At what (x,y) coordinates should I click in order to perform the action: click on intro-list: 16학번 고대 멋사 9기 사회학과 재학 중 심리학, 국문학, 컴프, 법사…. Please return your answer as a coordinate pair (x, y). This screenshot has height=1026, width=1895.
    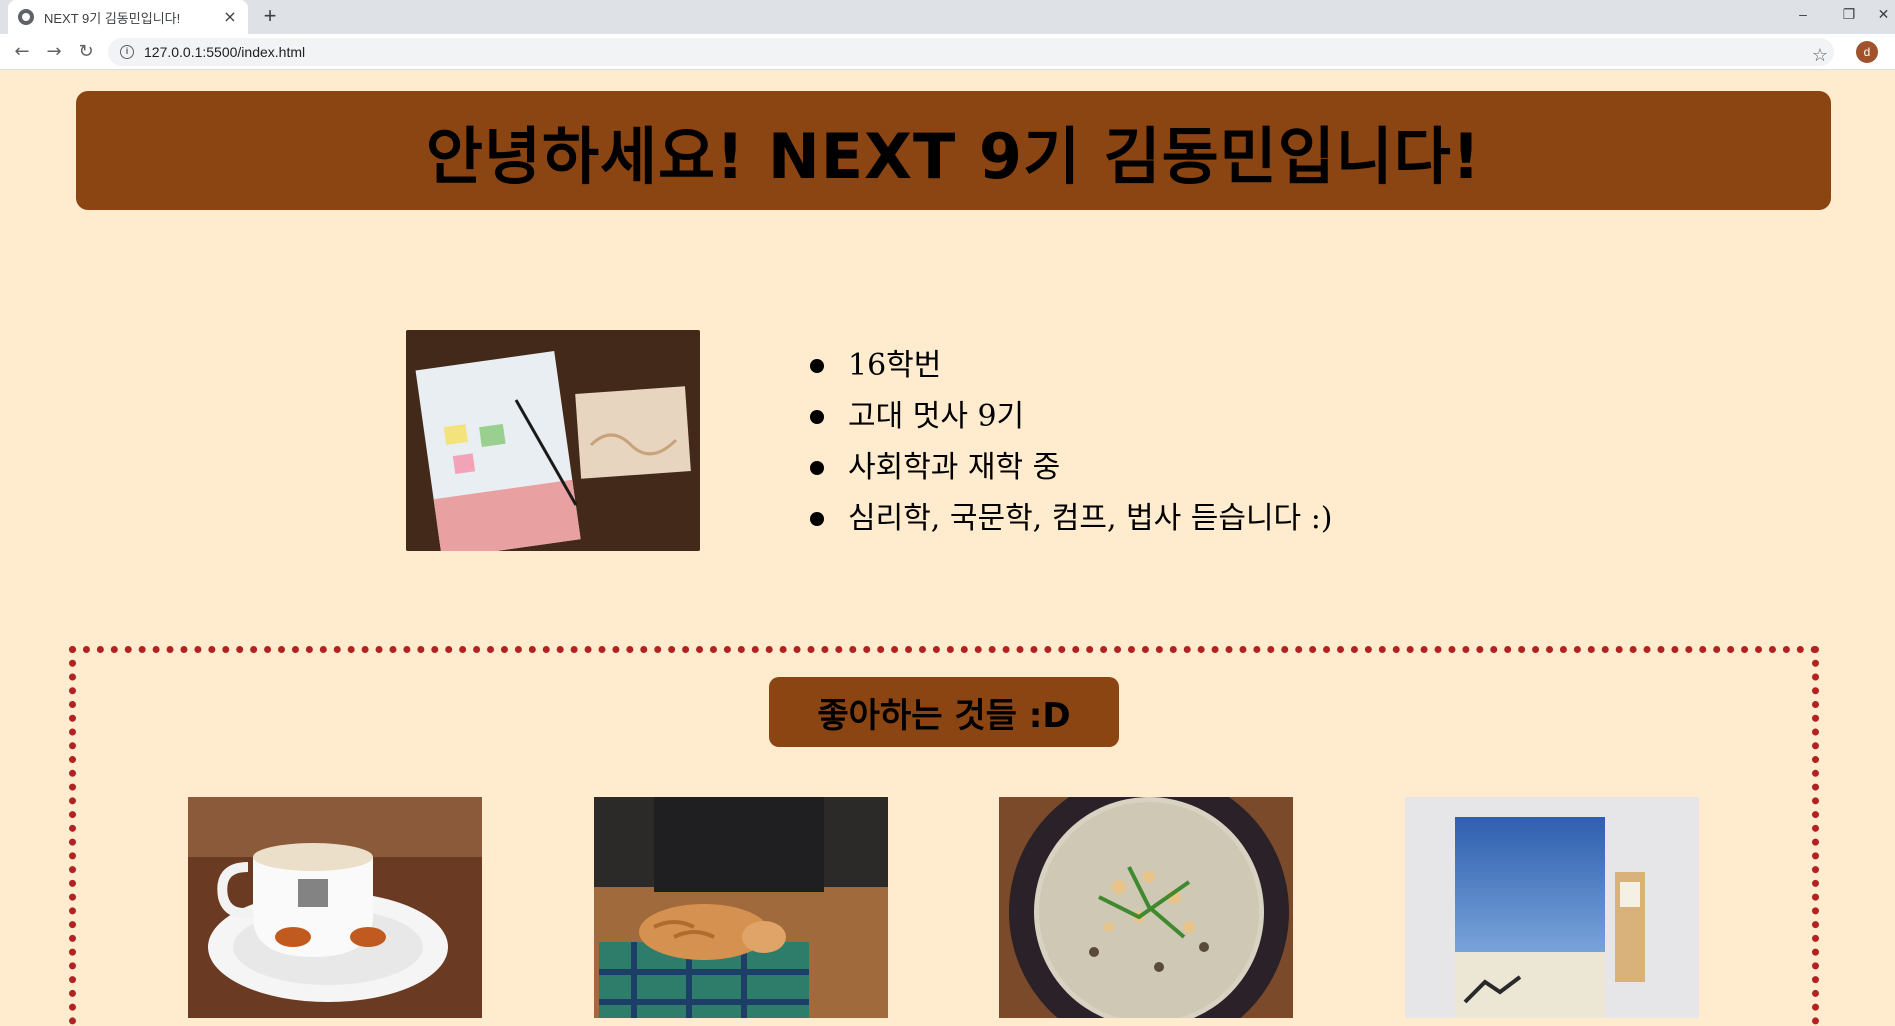
    Looking at the image, I should click on (1071, 442).